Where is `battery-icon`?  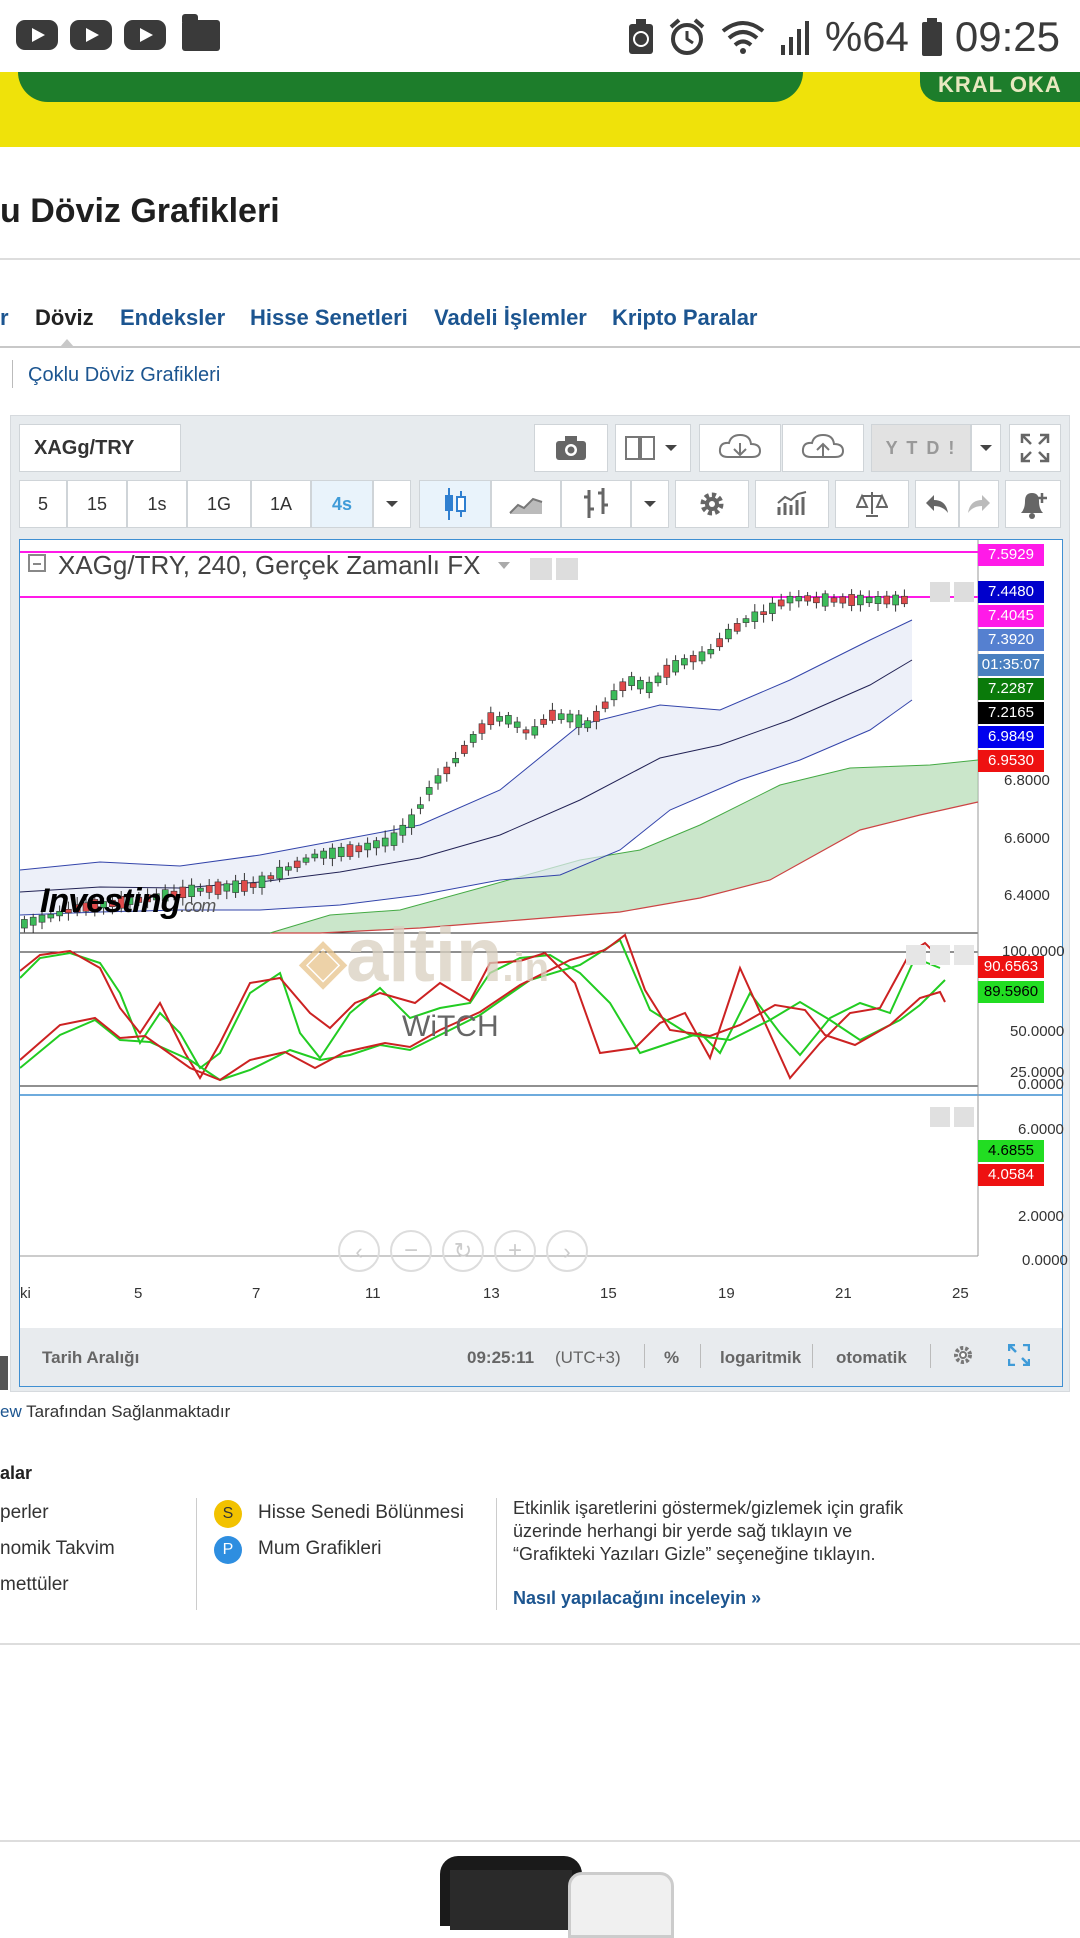
battery-icon is located at coordinates (931, 37).